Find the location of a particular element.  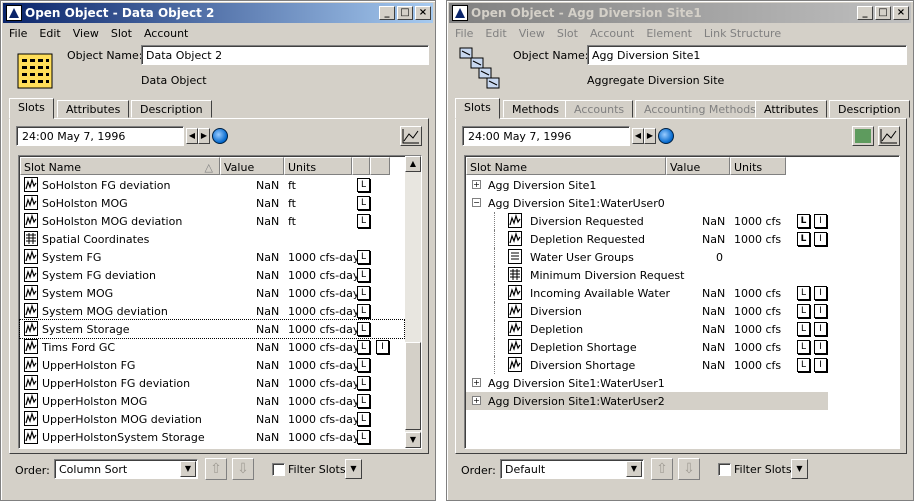

tab-methods: Methods is located at coordinates (535, 109).